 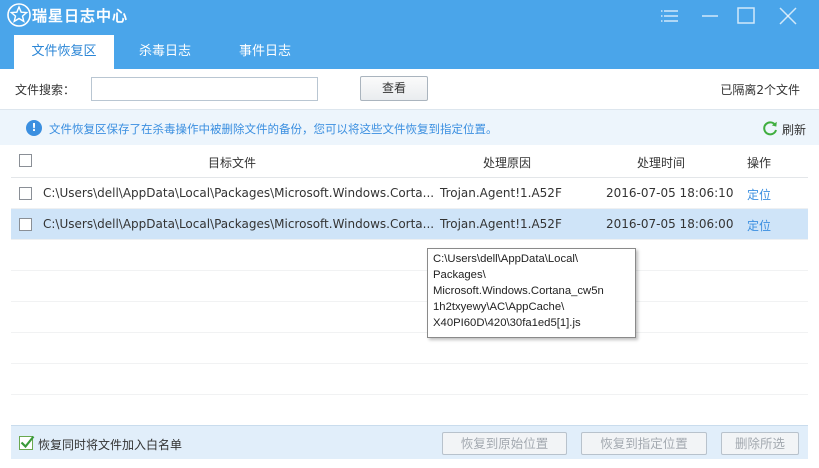 I want to click on tooltip-line: X40PI60D\420\30fa1ed5[1].js, so click(x=507, y=323).